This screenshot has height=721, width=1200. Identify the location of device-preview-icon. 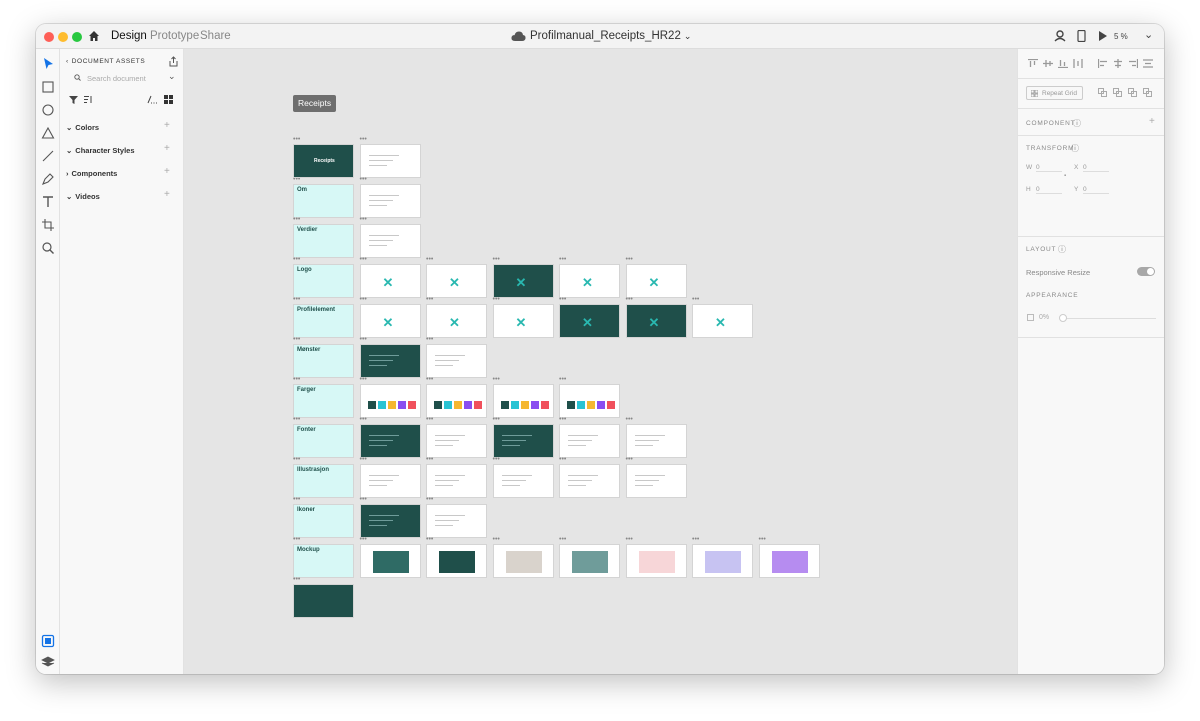
(1081, 36).